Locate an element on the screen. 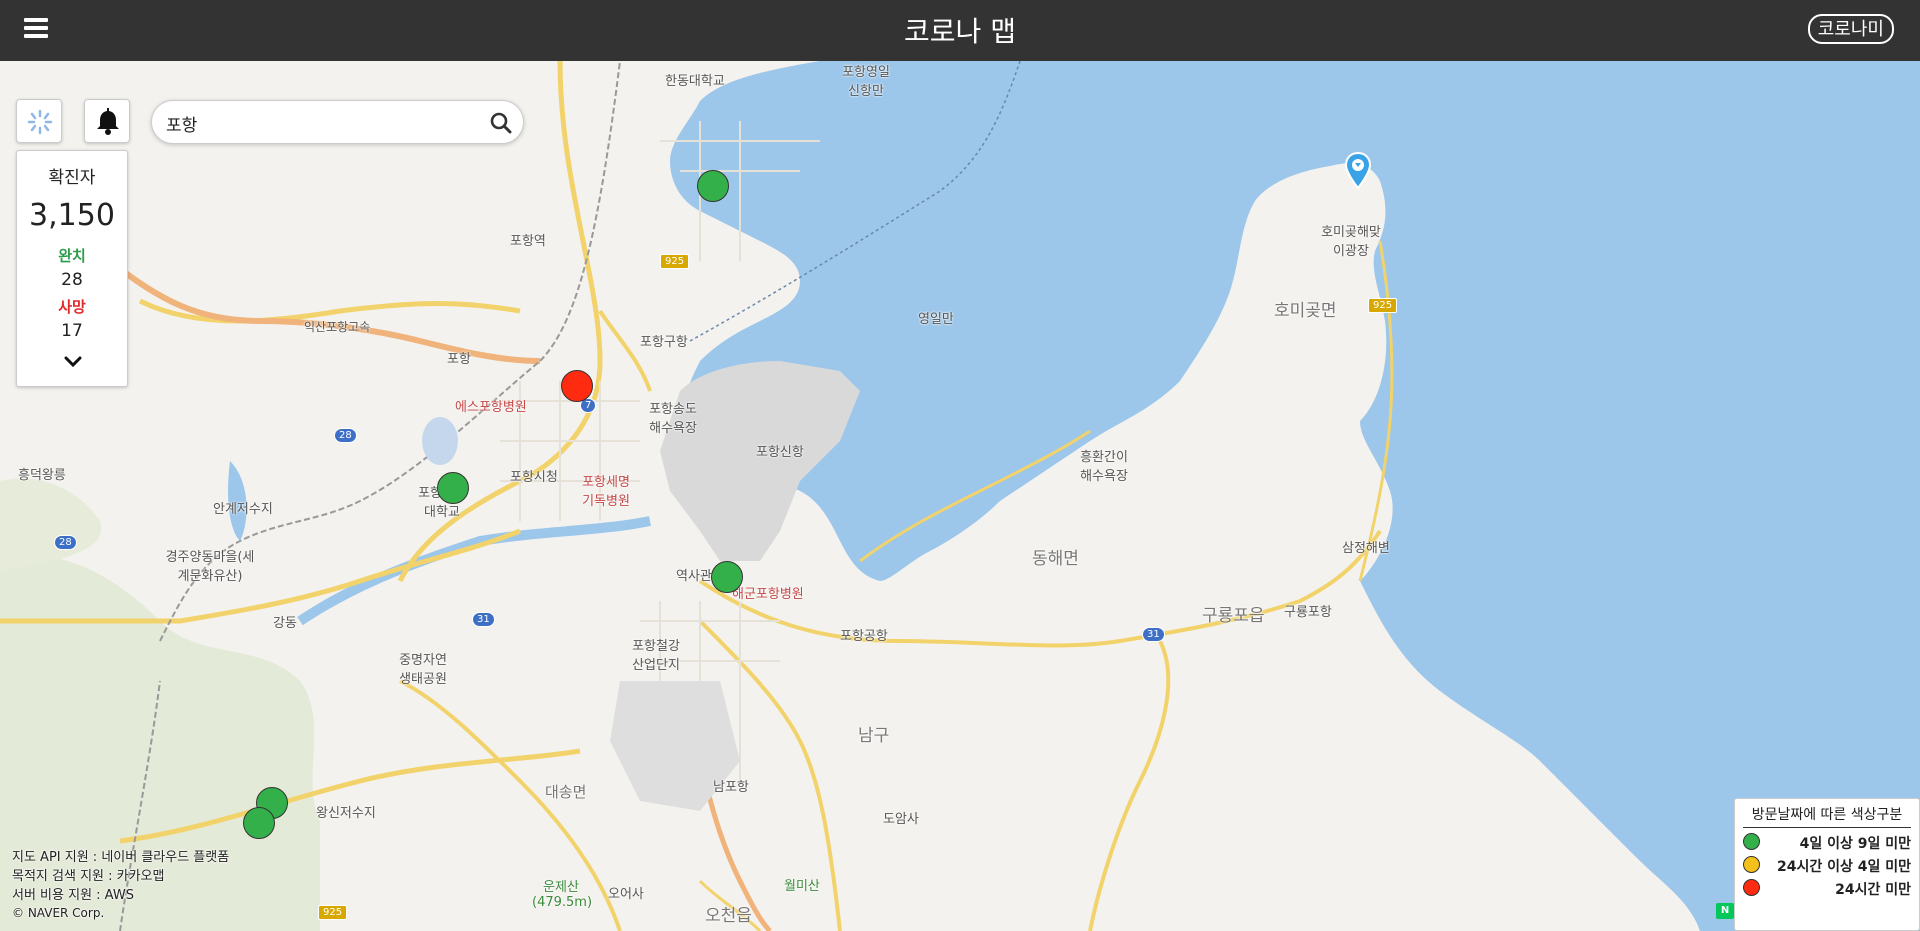 The height and width of the screenshot is (931, 1920). map-label: 도암사 is located at coordinates (901, 819).